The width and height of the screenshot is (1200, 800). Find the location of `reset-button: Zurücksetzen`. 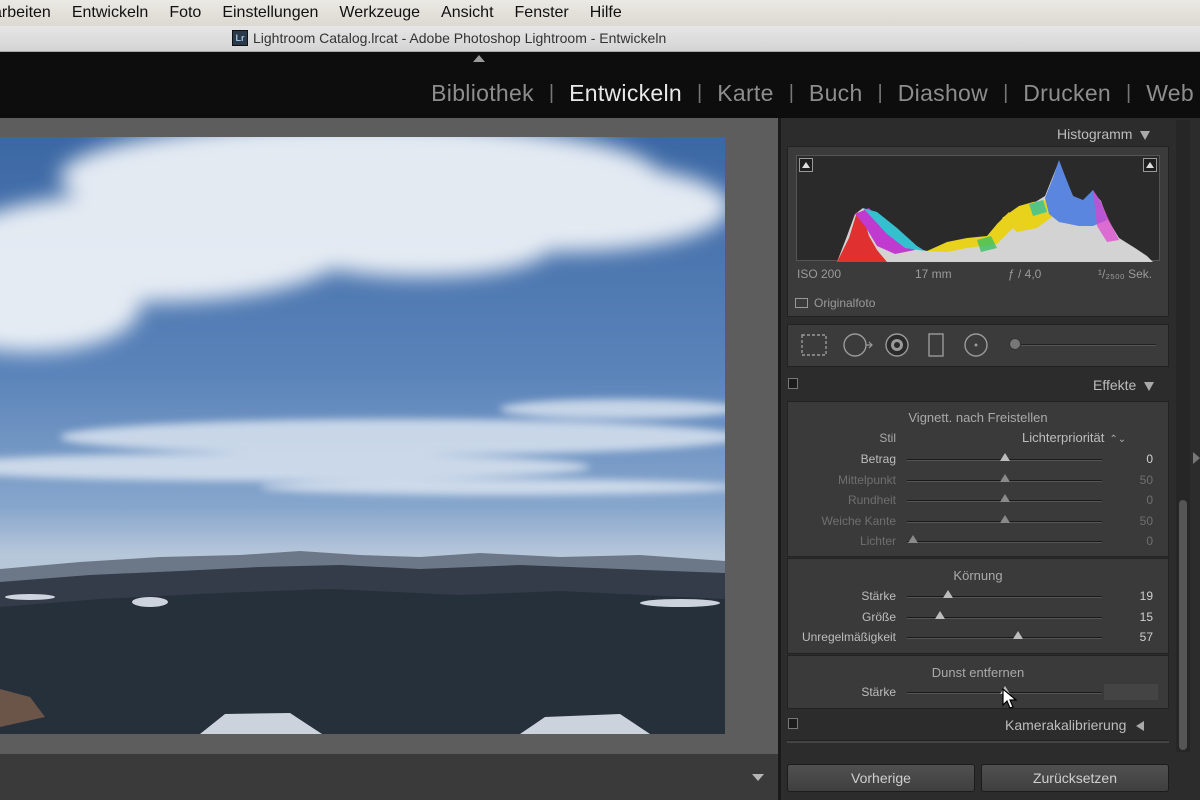

reset-button: Zurücksetzen is located at coordinates (1075, 778).